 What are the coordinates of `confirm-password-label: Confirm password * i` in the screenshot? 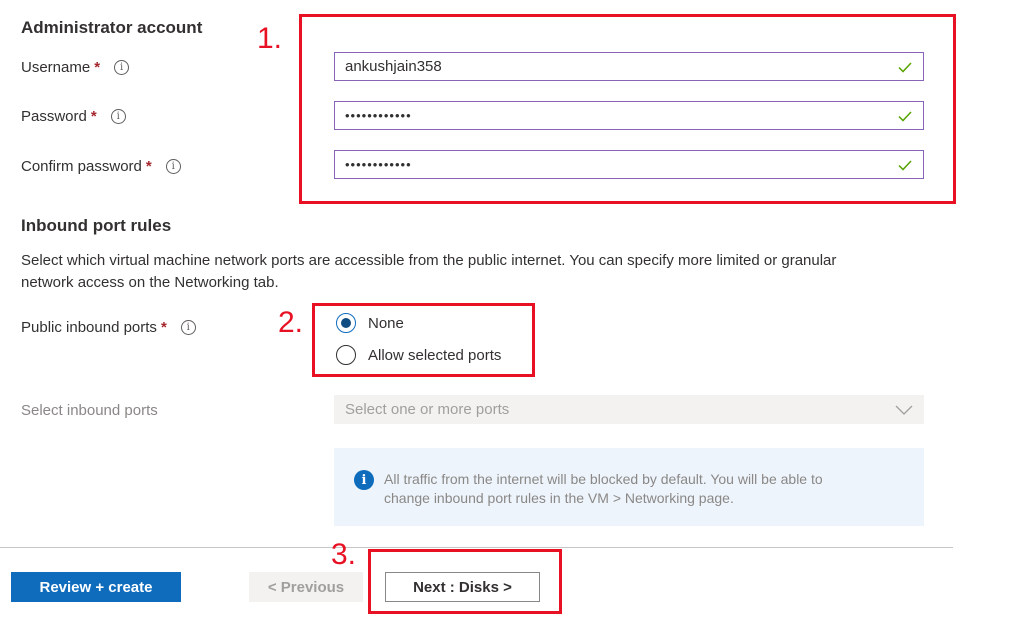 It's located at (101, 166).